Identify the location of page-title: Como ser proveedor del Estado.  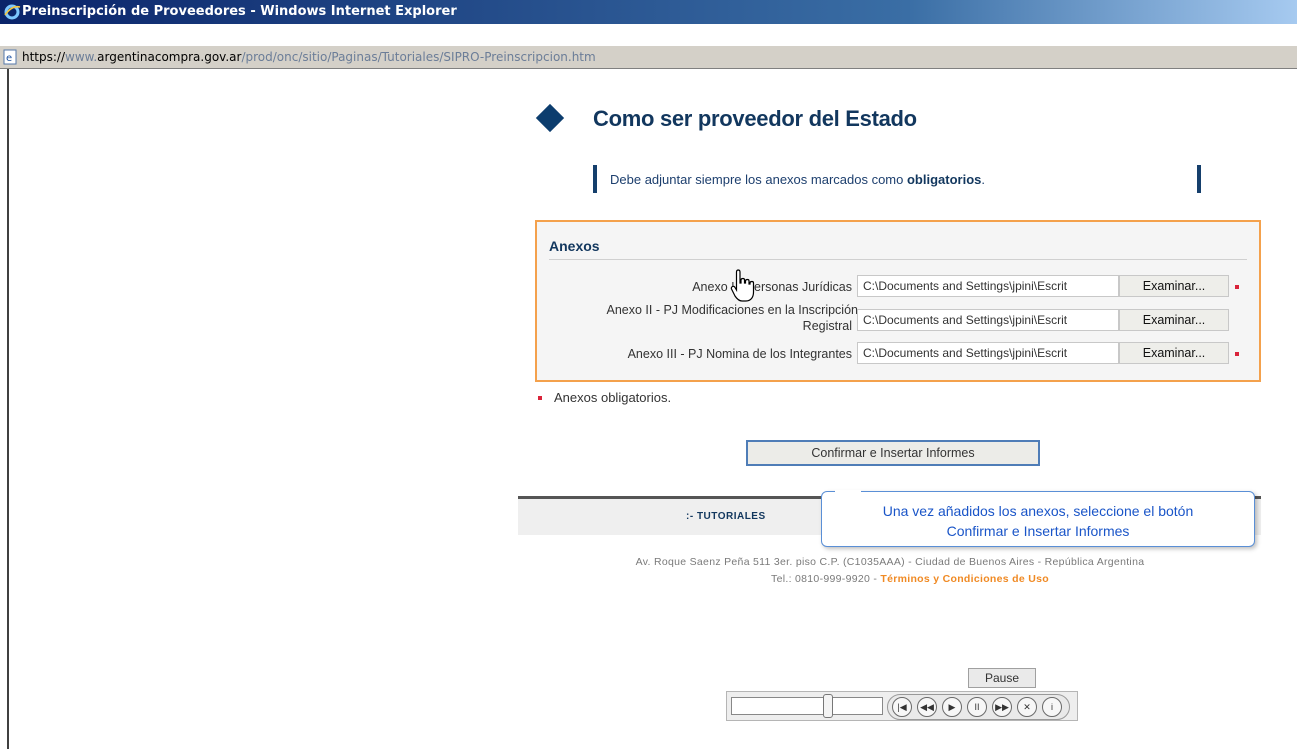
(755, 118).